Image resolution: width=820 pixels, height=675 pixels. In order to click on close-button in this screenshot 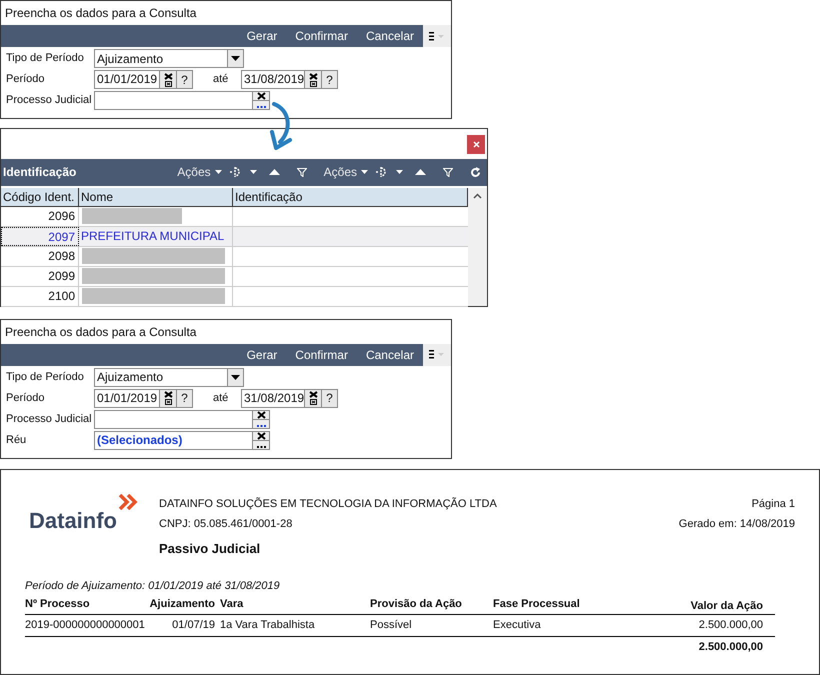, I will do `click(476, 144)`.